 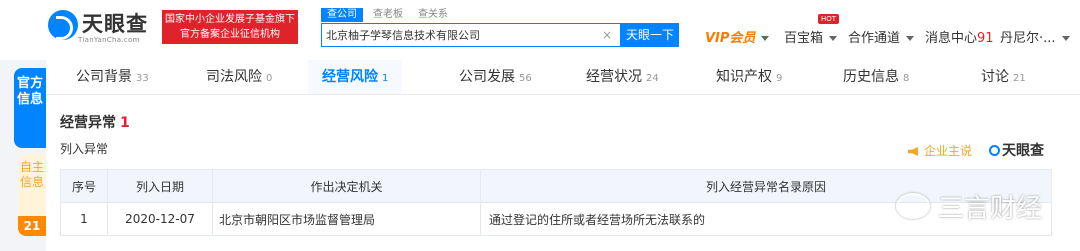 I want to click on tab-intellectual-property: 知识产权 9, so click(x=749, y=77).